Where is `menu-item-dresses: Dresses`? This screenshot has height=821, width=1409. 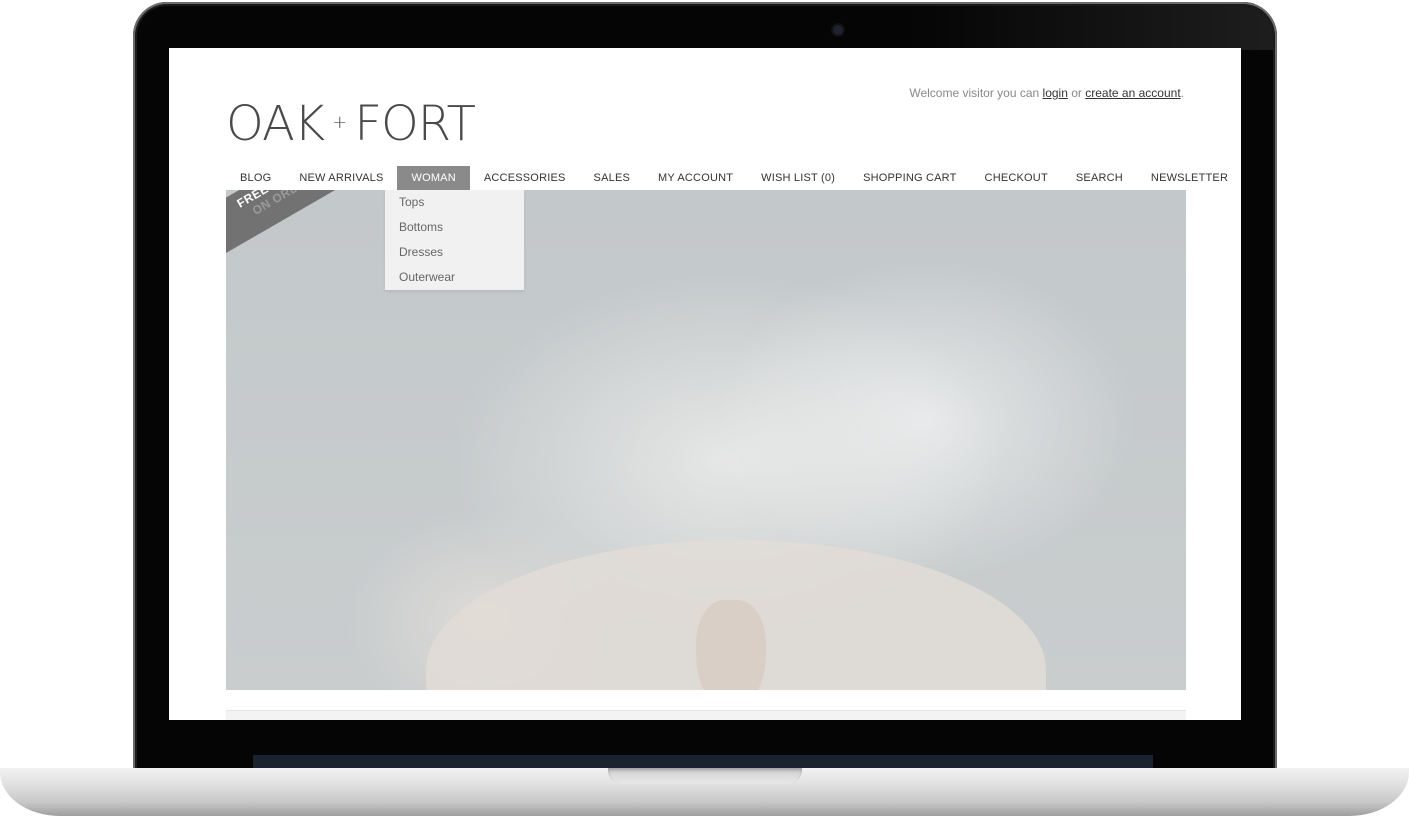
menu-item-dresses: Dresses is located at coordinates (454, 257).